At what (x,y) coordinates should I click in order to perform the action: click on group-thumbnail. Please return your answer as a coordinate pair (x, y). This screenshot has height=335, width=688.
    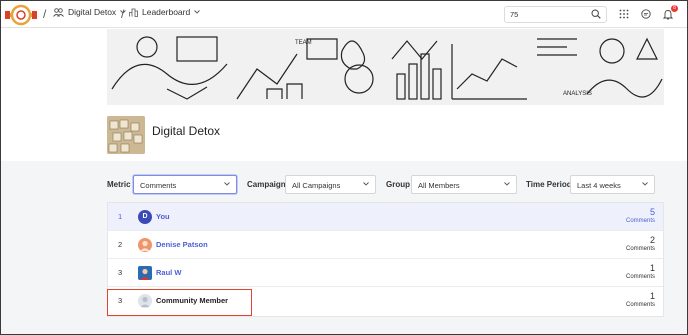
    Looking at the image, I should click on (126, 135).